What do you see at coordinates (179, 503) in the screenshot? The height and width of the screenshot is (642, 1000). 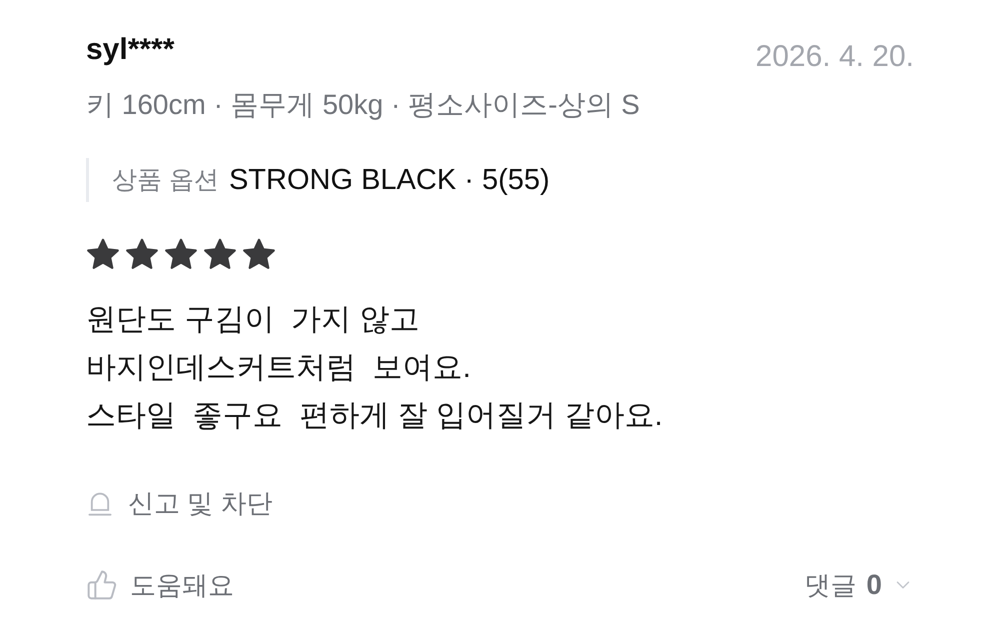 I see `report-button: 신고 및 차단` at bounding box center [179, 503].